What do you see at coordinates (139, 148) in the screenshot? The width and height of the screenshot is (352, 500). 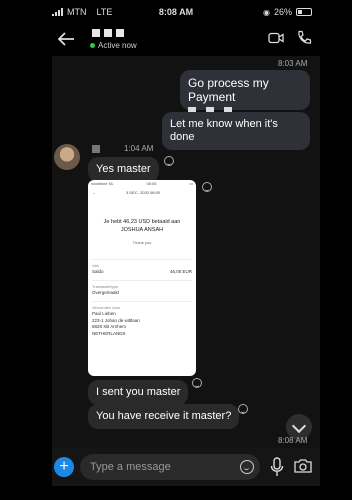 I see `timestamp: 1:04 AM` at bounding box center [139, 148].